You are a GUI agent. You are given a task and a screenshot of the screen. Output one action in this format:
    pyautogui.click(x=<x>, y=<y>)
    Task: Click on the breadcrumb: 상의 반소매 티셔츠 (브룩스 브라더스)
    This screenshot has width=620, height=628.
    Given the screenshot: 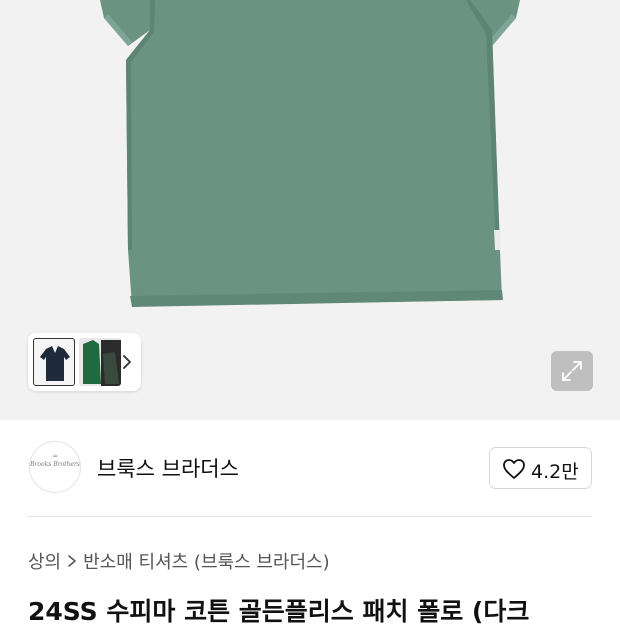 What is the action you would take?
    pyautogui.click(x=179, y=561)
    